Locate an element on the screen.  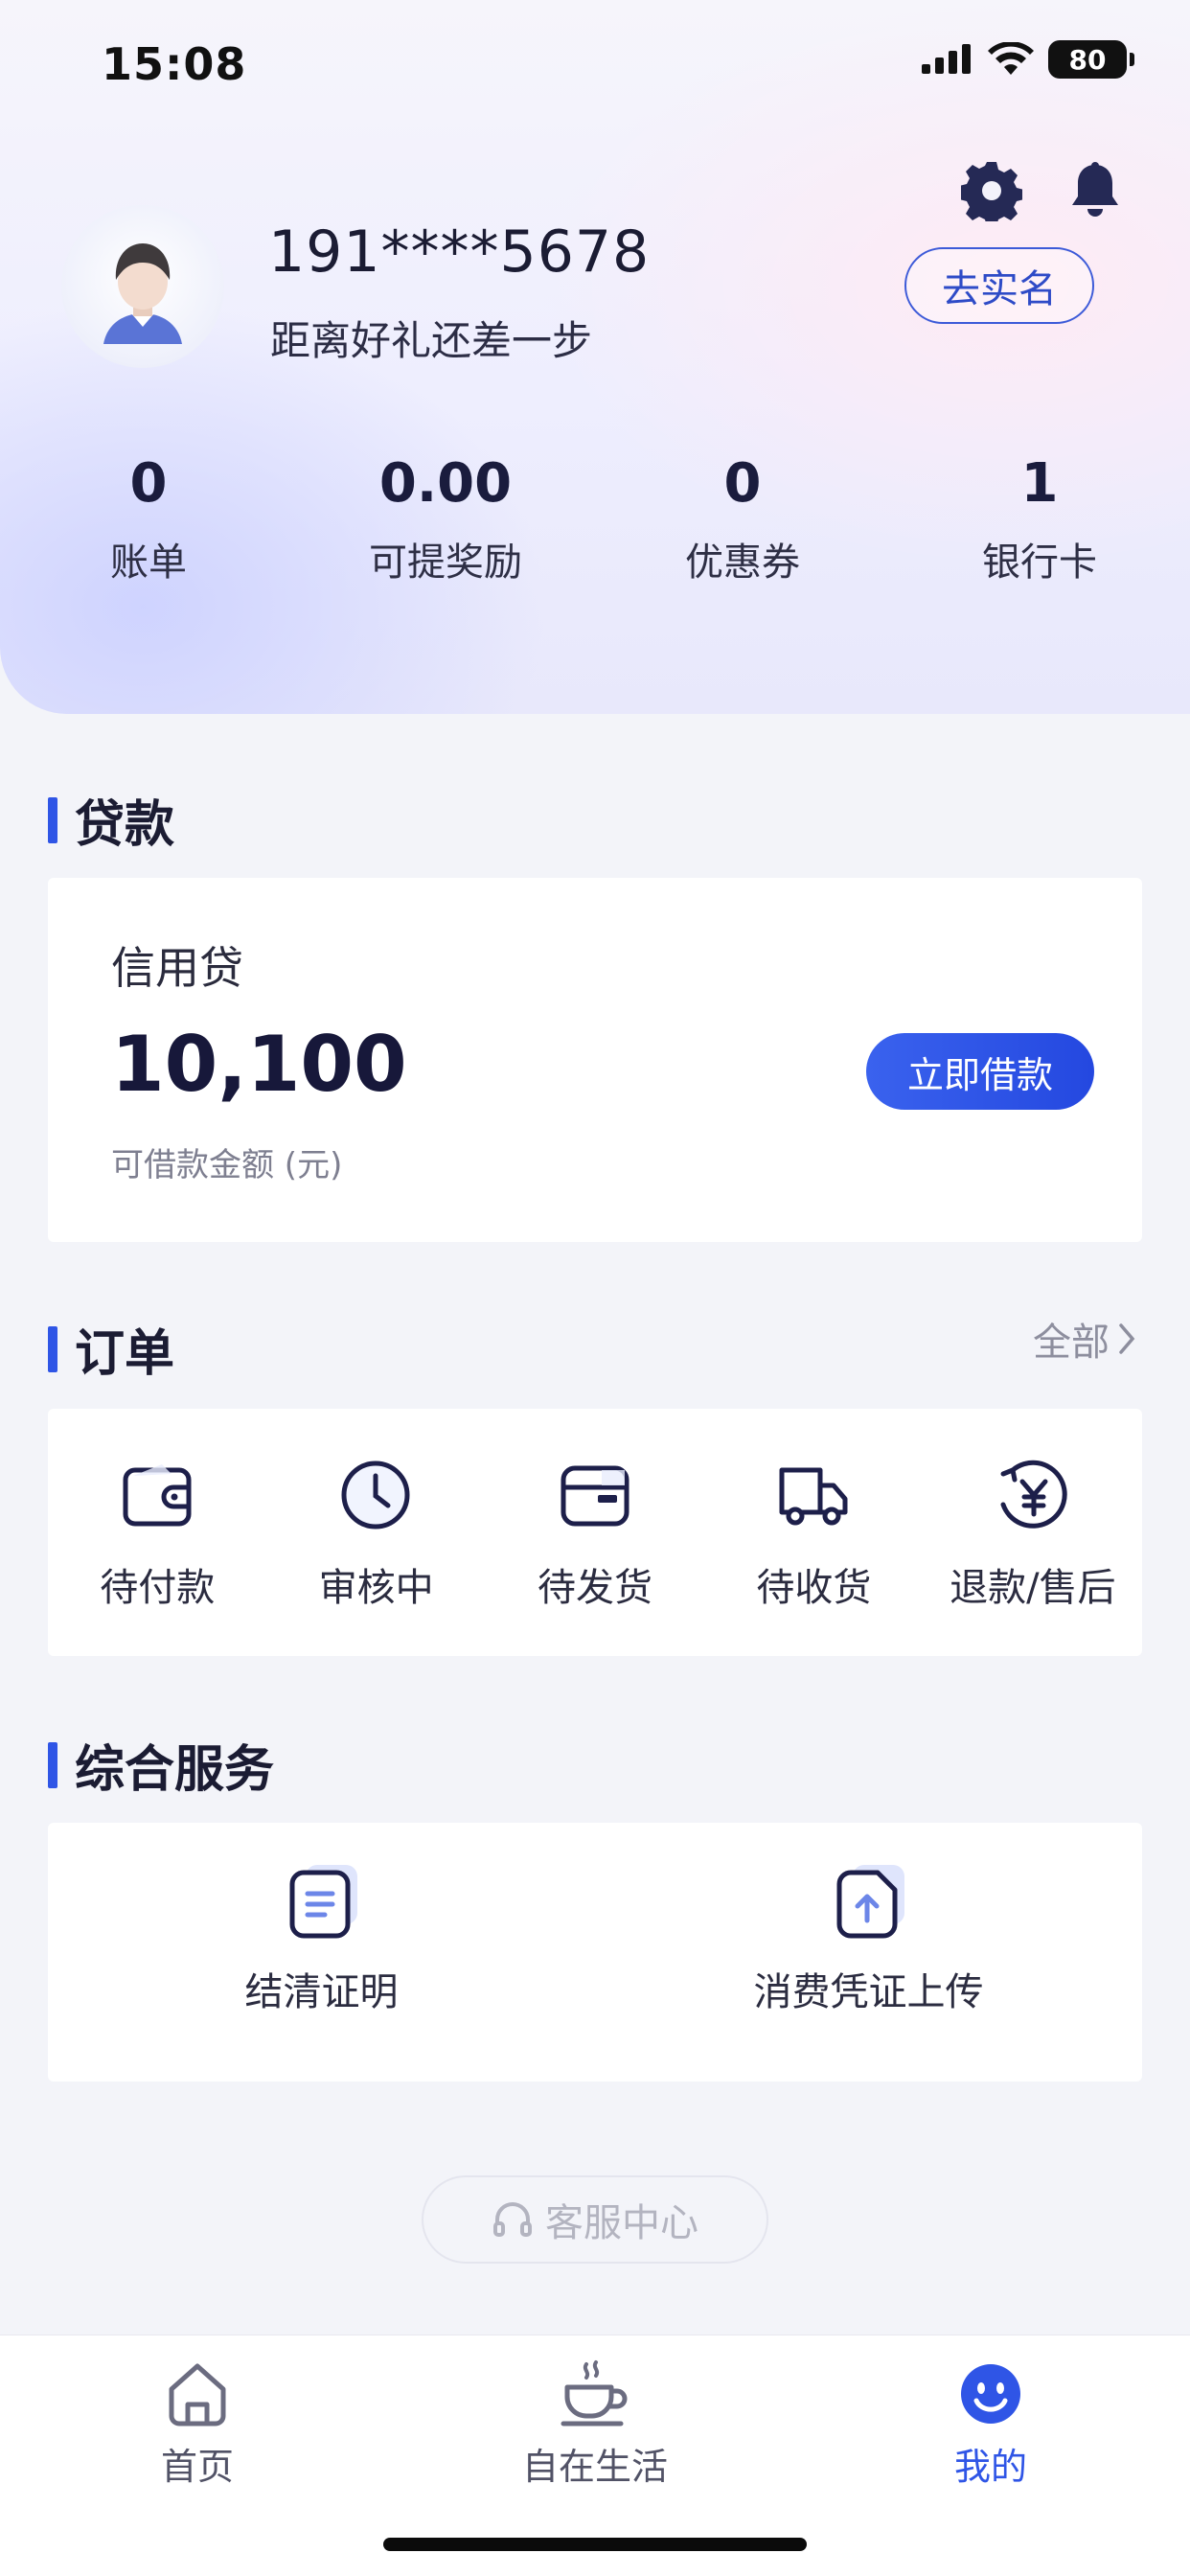
service-settlement-certificate: 结清证明 is located at coordinates (321, 1952).